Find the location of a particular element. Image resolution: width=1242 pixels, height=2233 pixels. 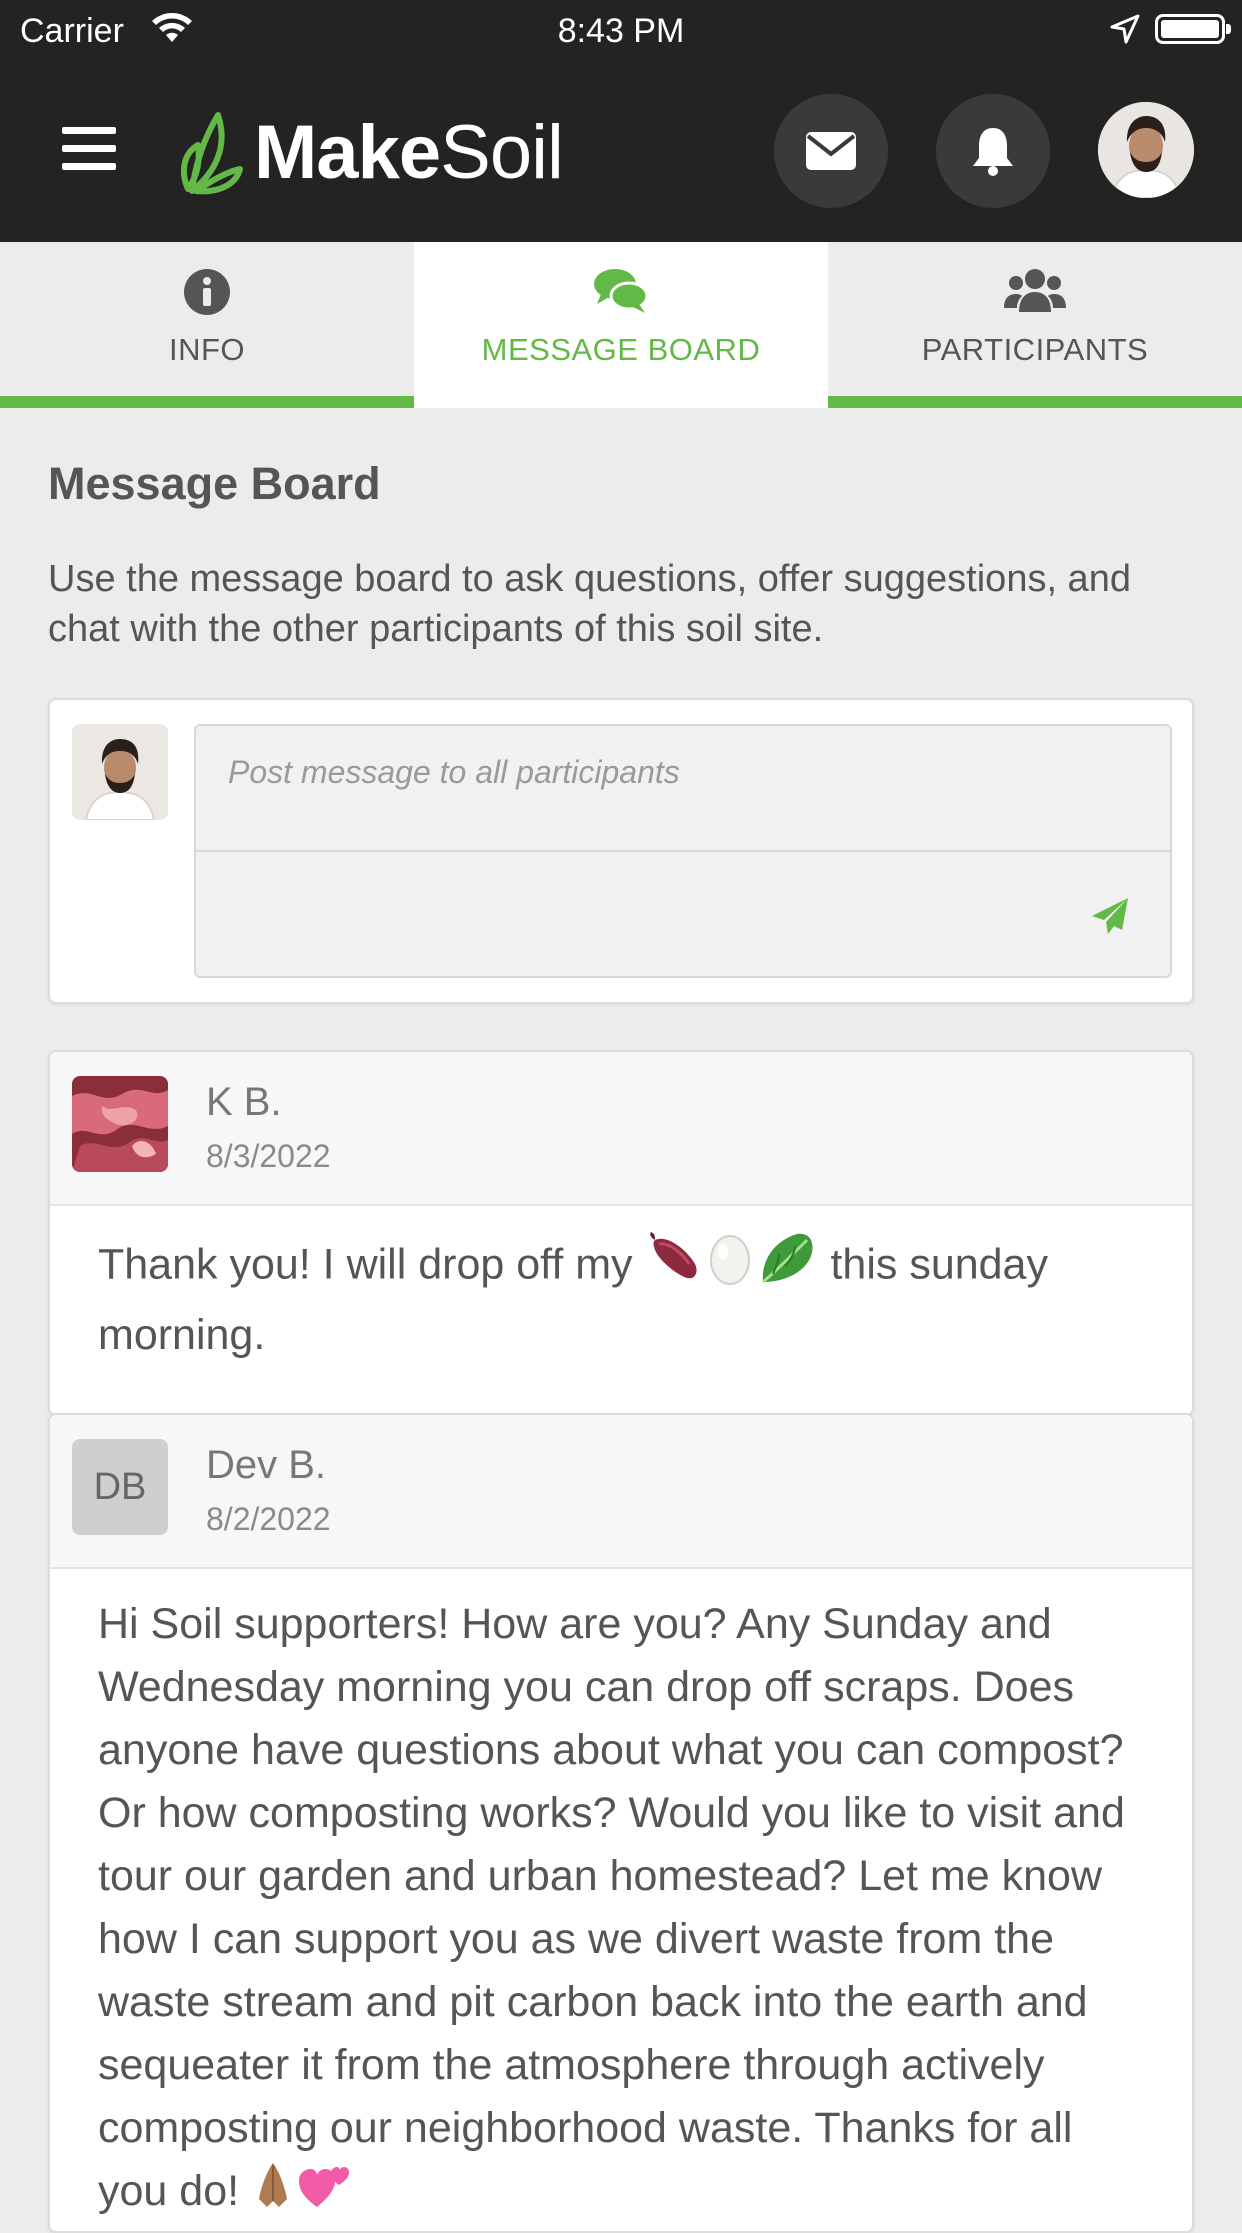

tab-info: INFO is located at coordinates (207, 325).